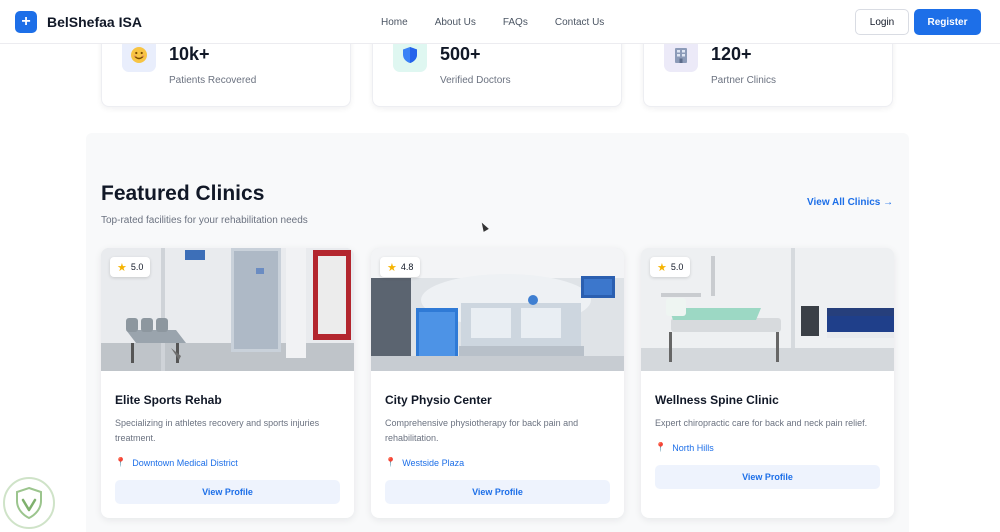 This screenshot has height=532, width=1000. What do you see at coordinates (407, 267) in the screenshot?
I see `rating-value: 4.8` at bounding box center [407, 267].